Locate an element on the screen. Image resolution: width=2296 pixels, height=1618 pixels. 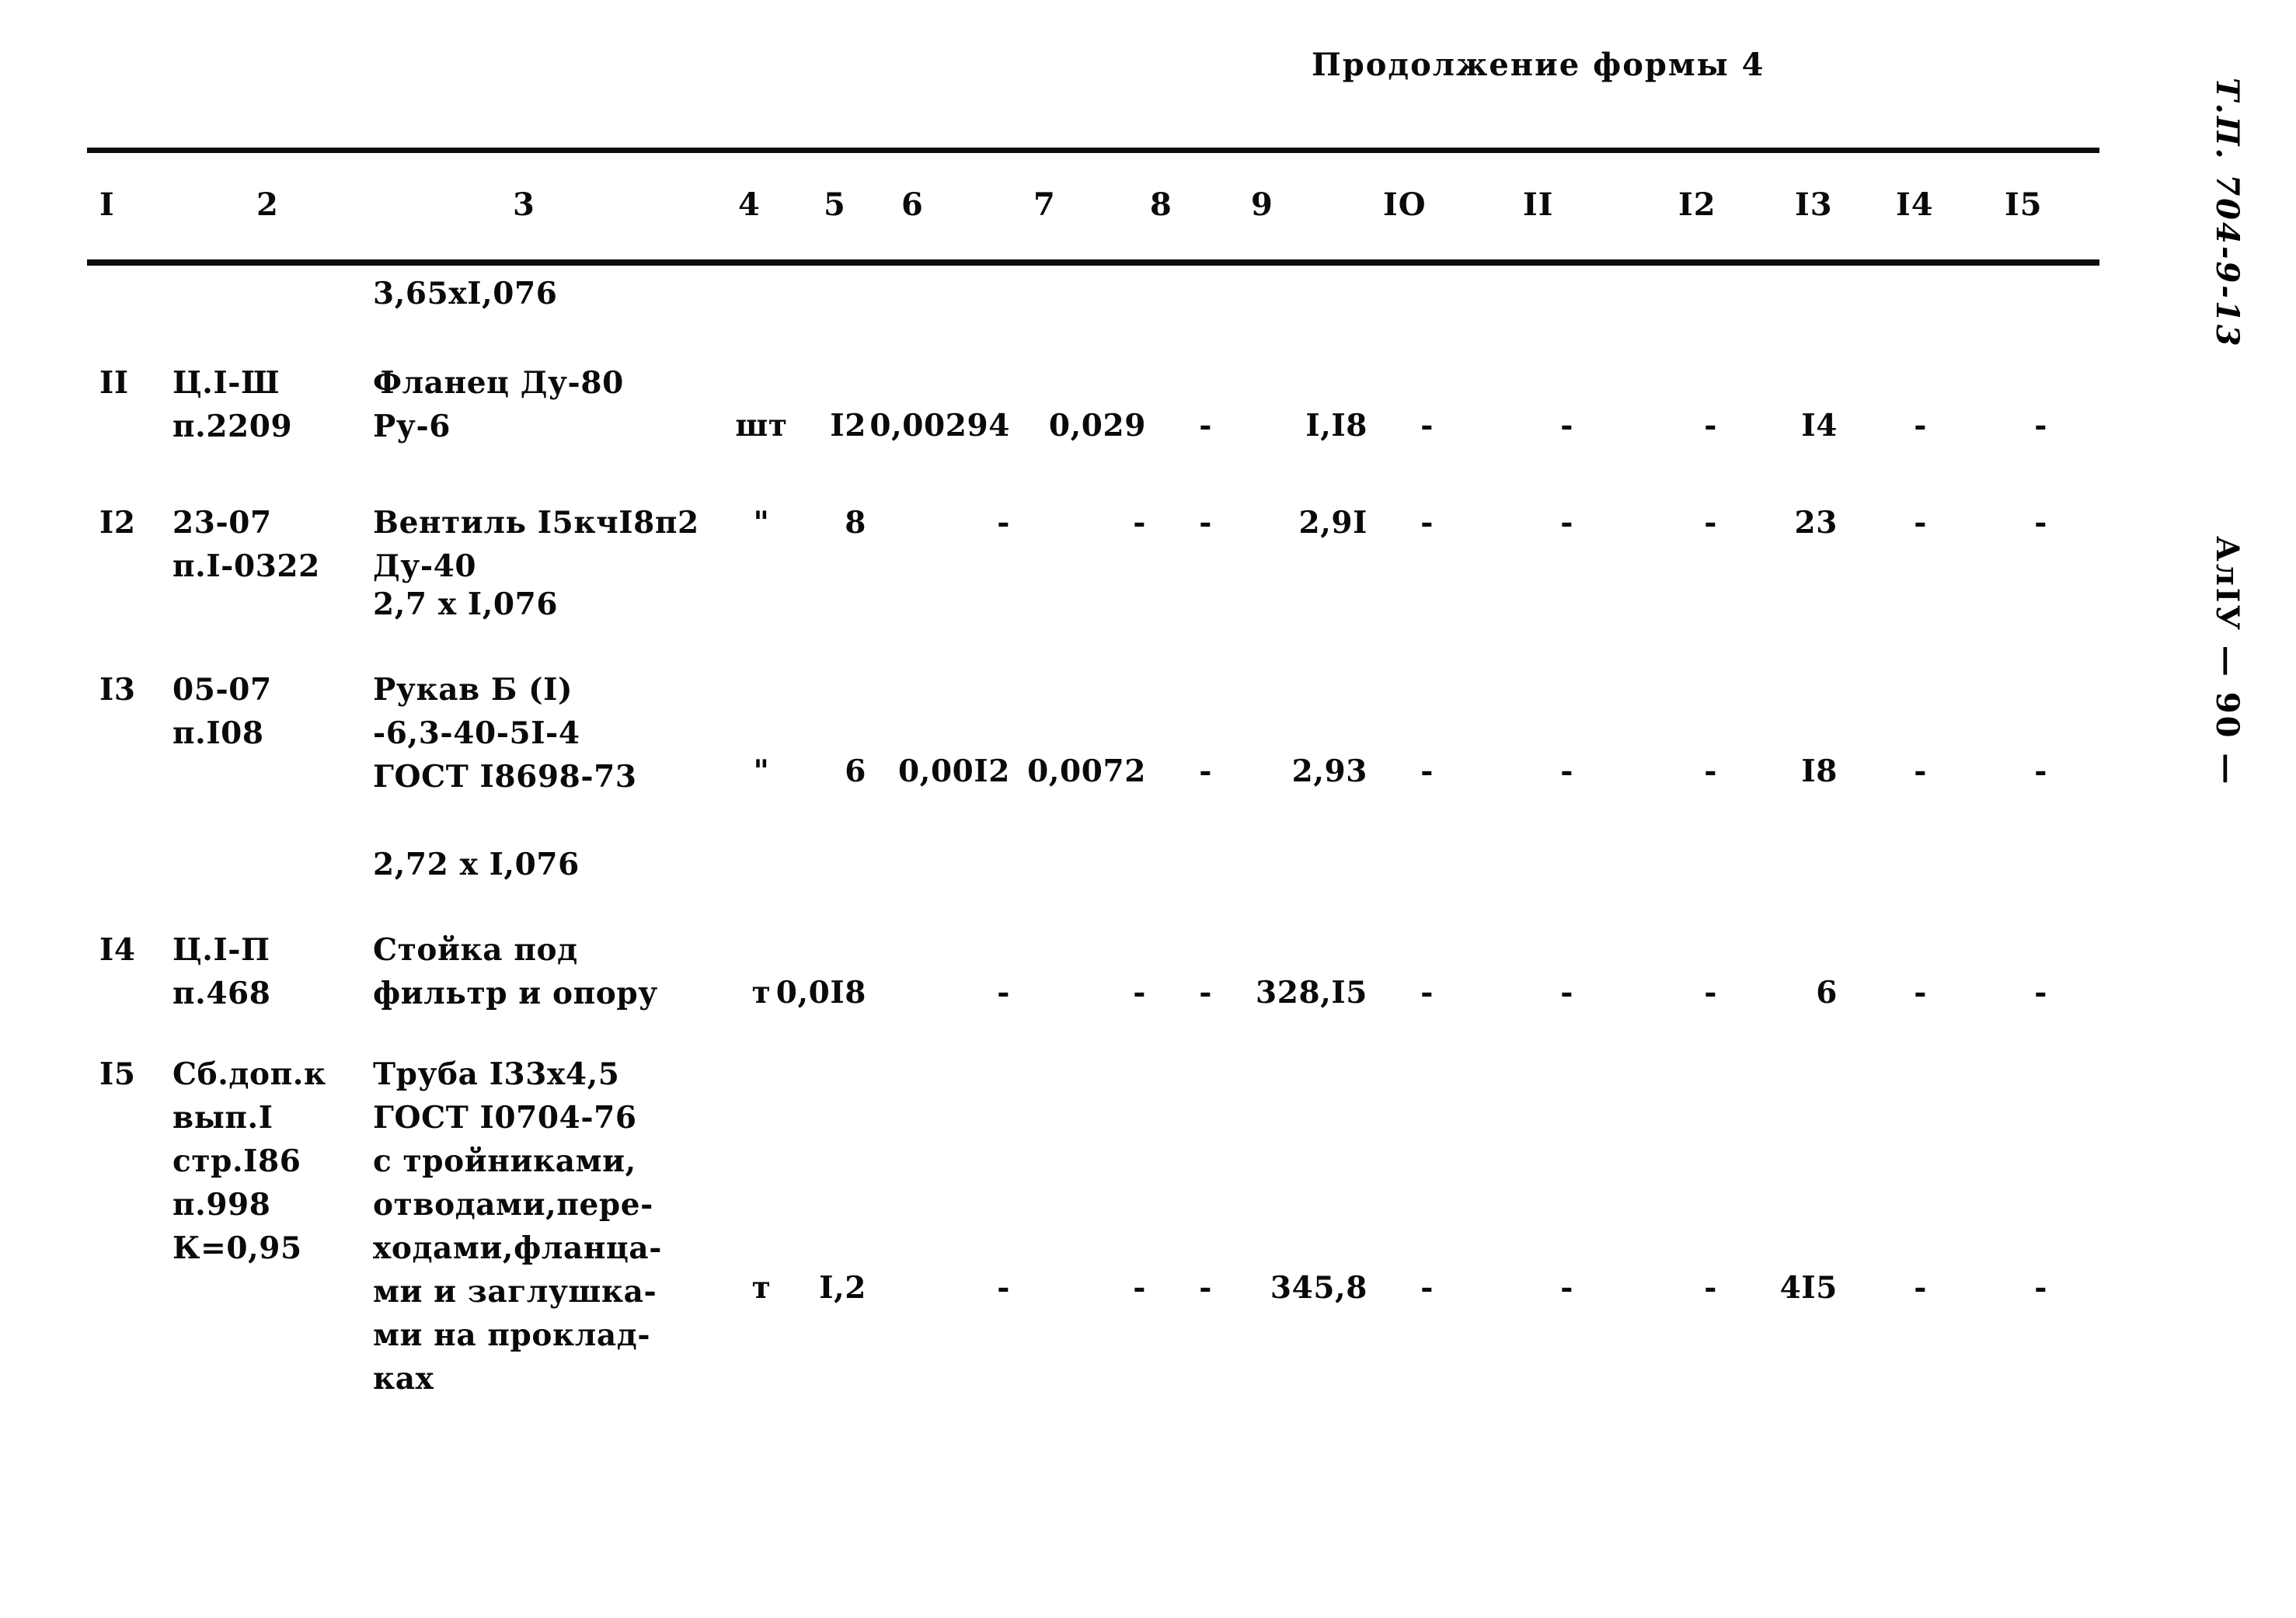
size-note-3: 2,72 x I,076 is located at coordinates (476, 864).